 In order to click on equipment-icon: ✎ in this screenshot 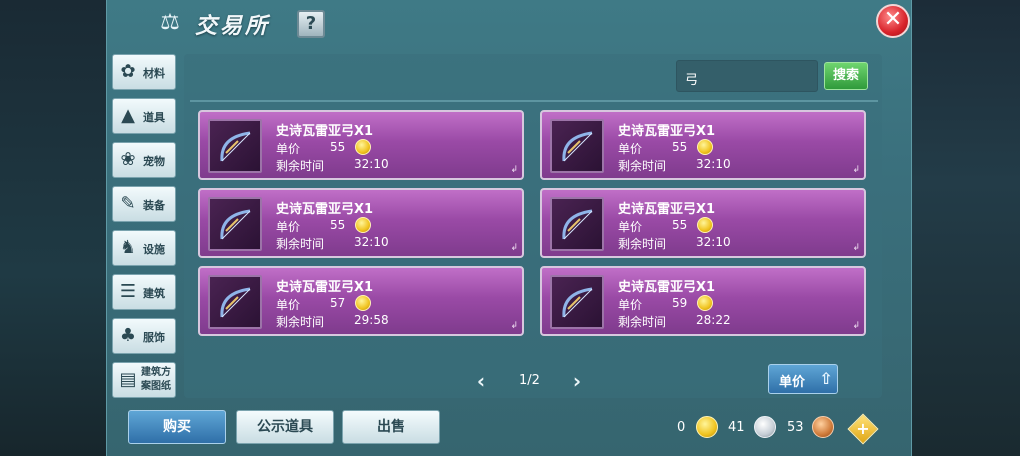, I will do `click(128, 203)`.